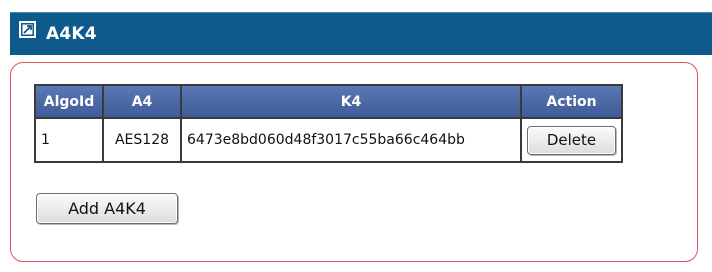 The height and width of the screenshot is (272, 712). Describe the element at coordinates (107, 208) in the screenshot. I see `add-a4k4-button: Add A4K4` at that location.